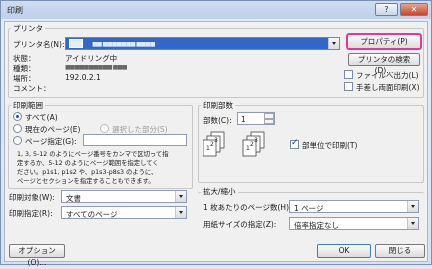 The height and width of the screenshot is (269, 432). What do you see at coordinates (234, 144) in the screenshot?
I see `collate-pages-icon: 123 123` at bounding box center [234, 144].